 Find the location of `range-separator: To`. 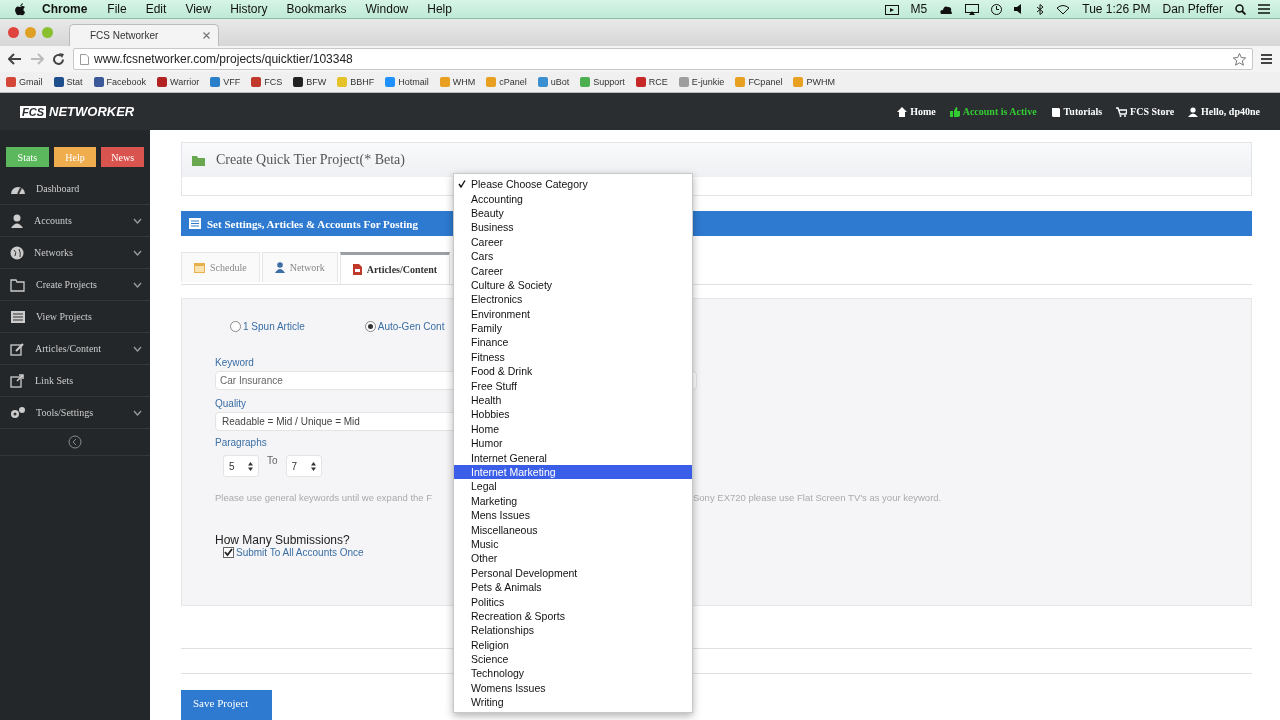

range-separator: To is located at coordinates (272, 460).